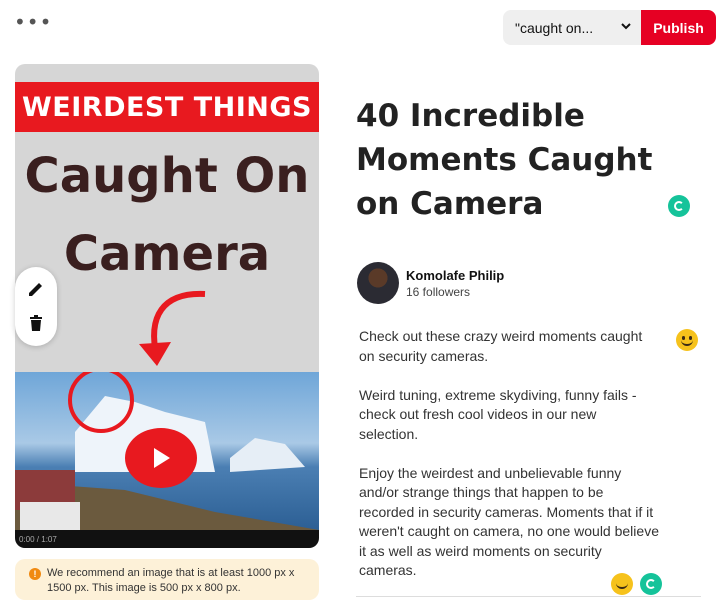 This screenshot has width=722, height=600. I want to click on follower-count: 16 followers, so click(438, 292).